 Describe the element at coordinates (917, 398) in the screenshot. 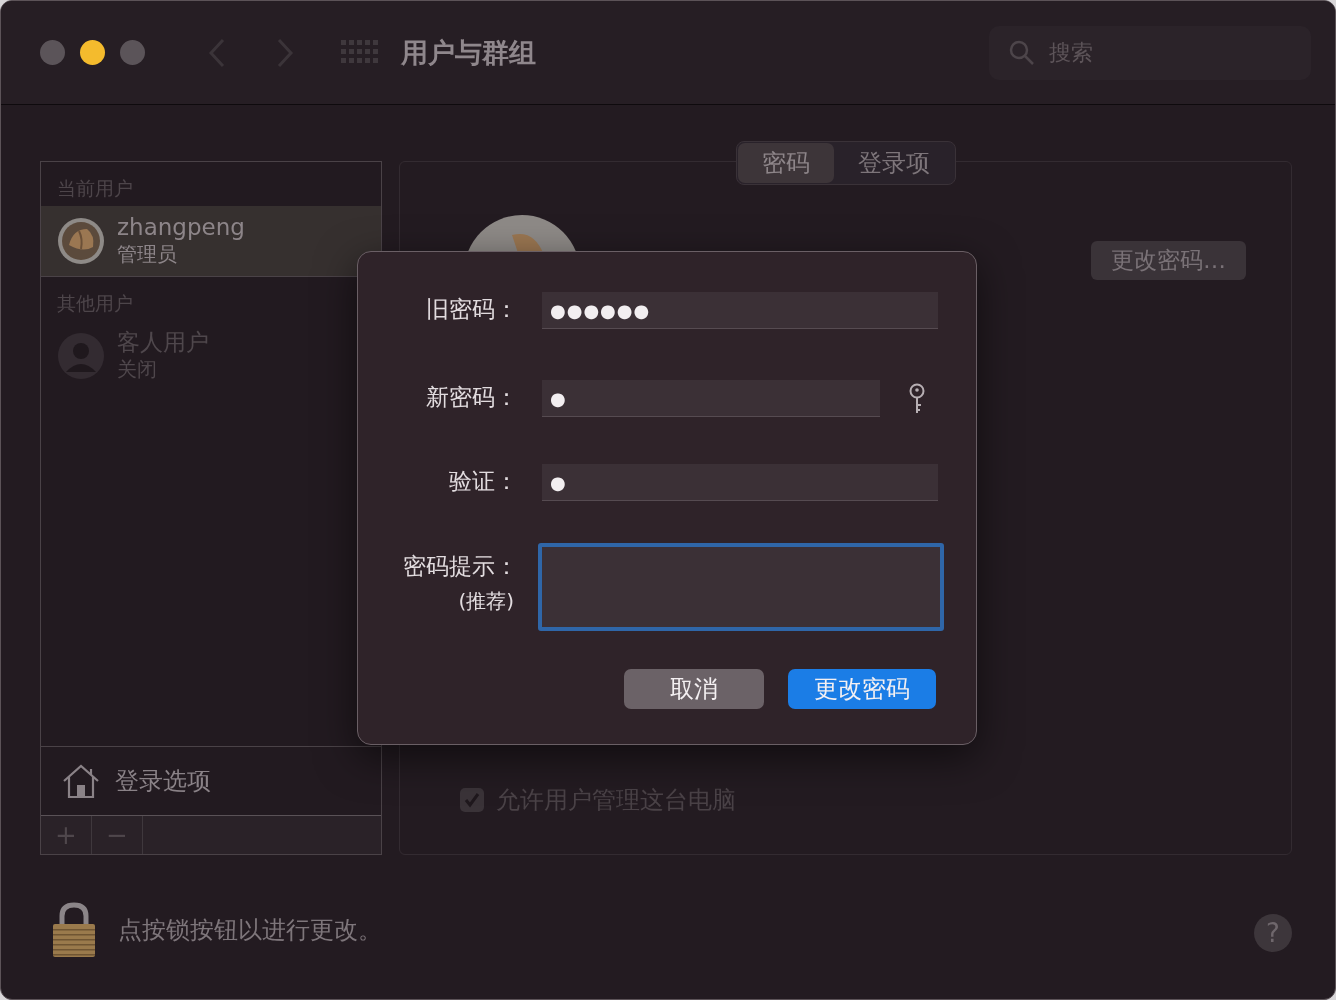

I see `key-icon` at that location.